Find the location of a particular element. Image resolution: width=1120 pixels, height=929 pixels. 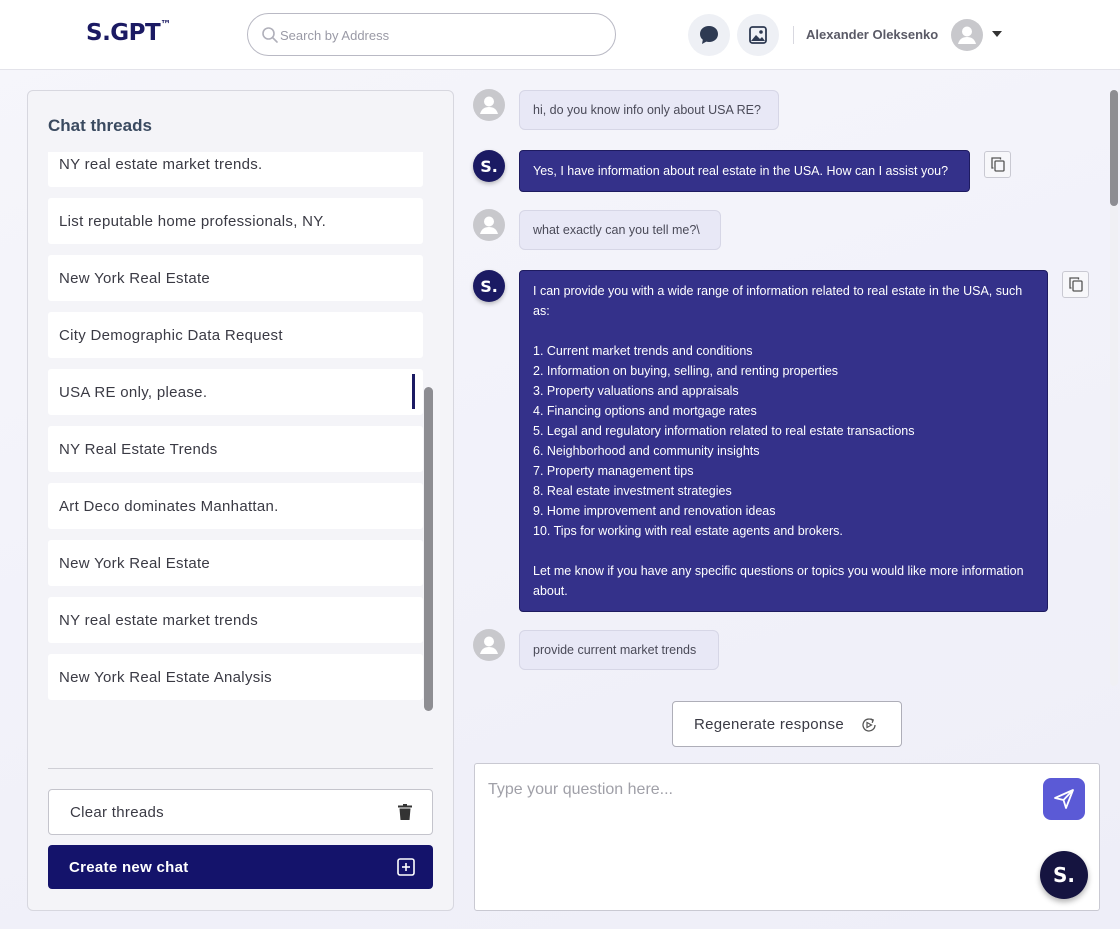

user-name: Alexander Oleksenko is located at coordinates (872, 34).